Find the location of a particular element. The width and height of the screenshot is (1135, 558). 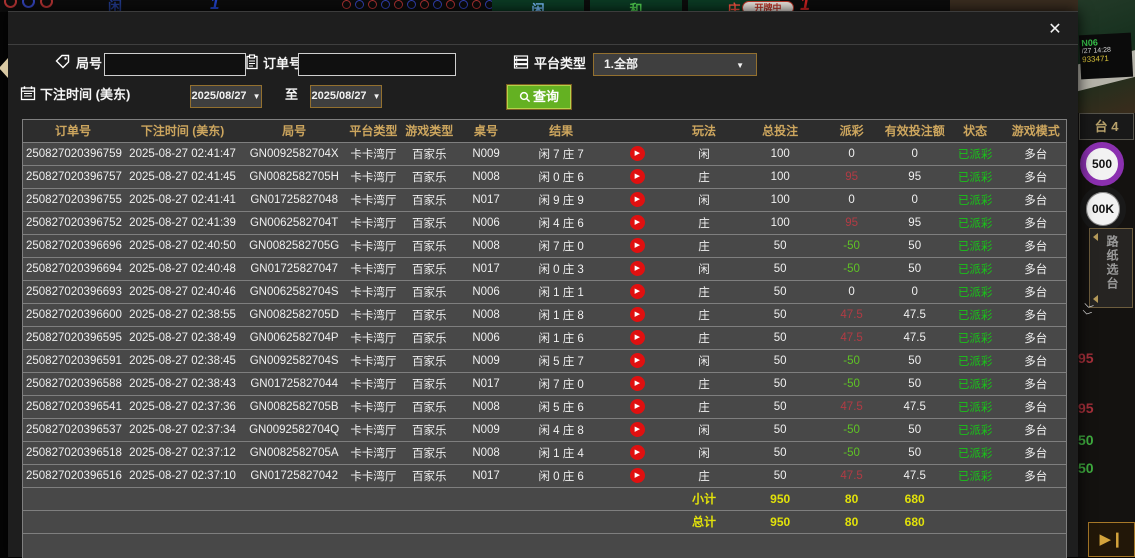

cell-time: 2025-08-27 02:38:49 is located at coordinates (182, 337).